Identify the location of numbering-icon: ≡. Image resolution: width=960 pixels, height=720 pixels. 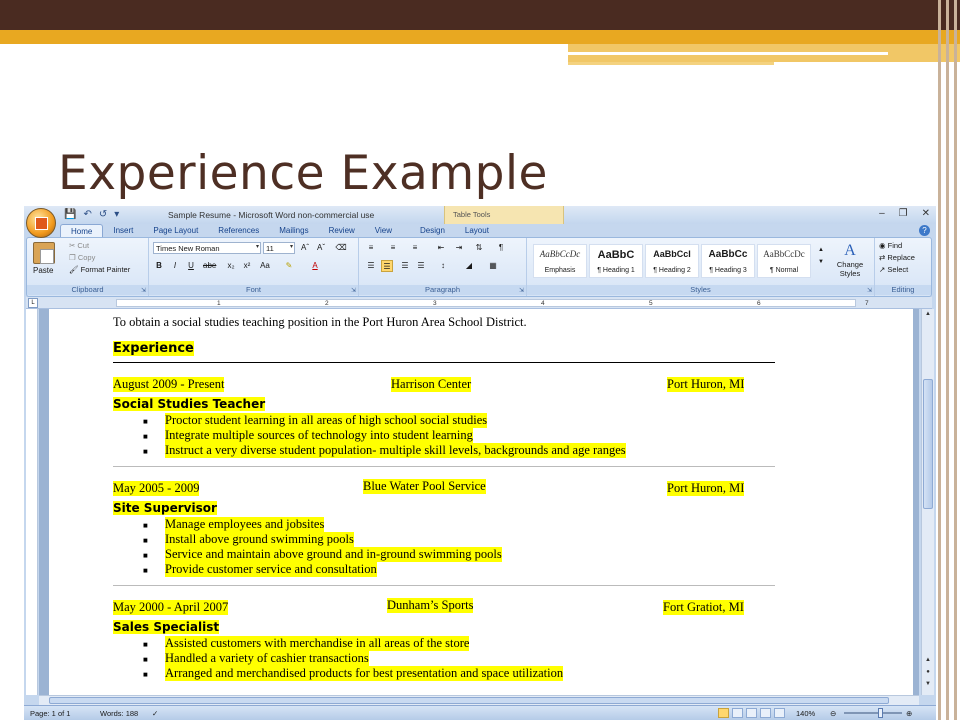
(393, 248).